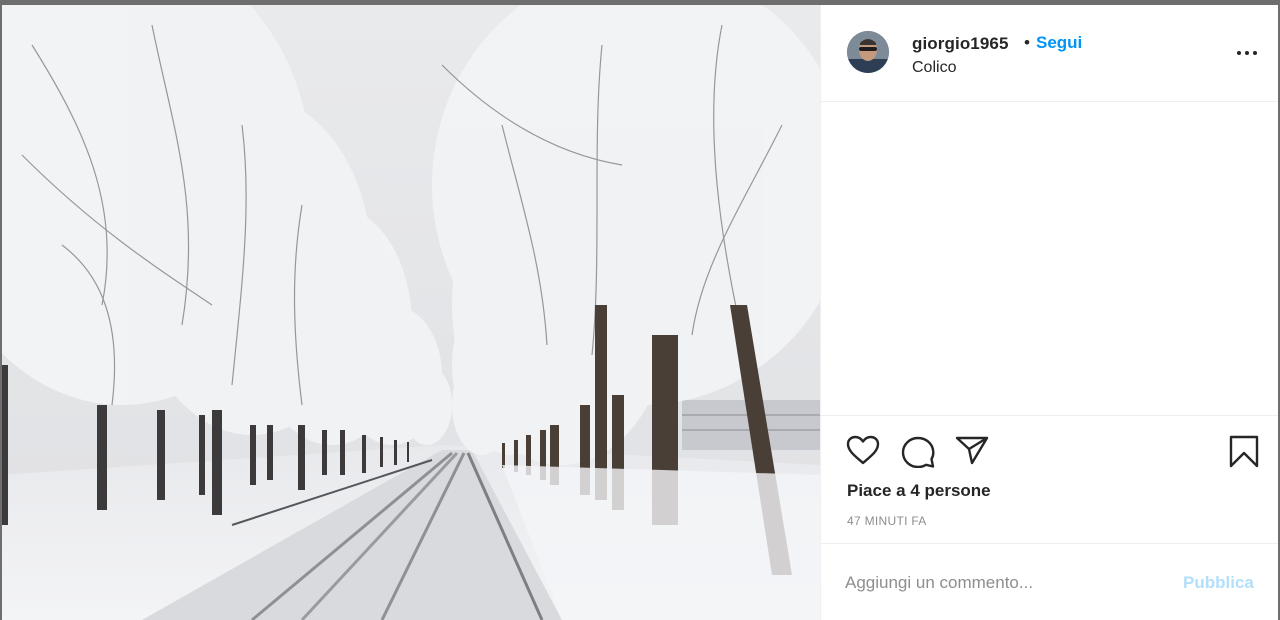 Image resolution: width=1280 pixels, height=620 pixels. What do you see at coordinates (1218, 583) in the screenshot?
I see `publish-button: Pubblica` at bounding box center [1218, 583].